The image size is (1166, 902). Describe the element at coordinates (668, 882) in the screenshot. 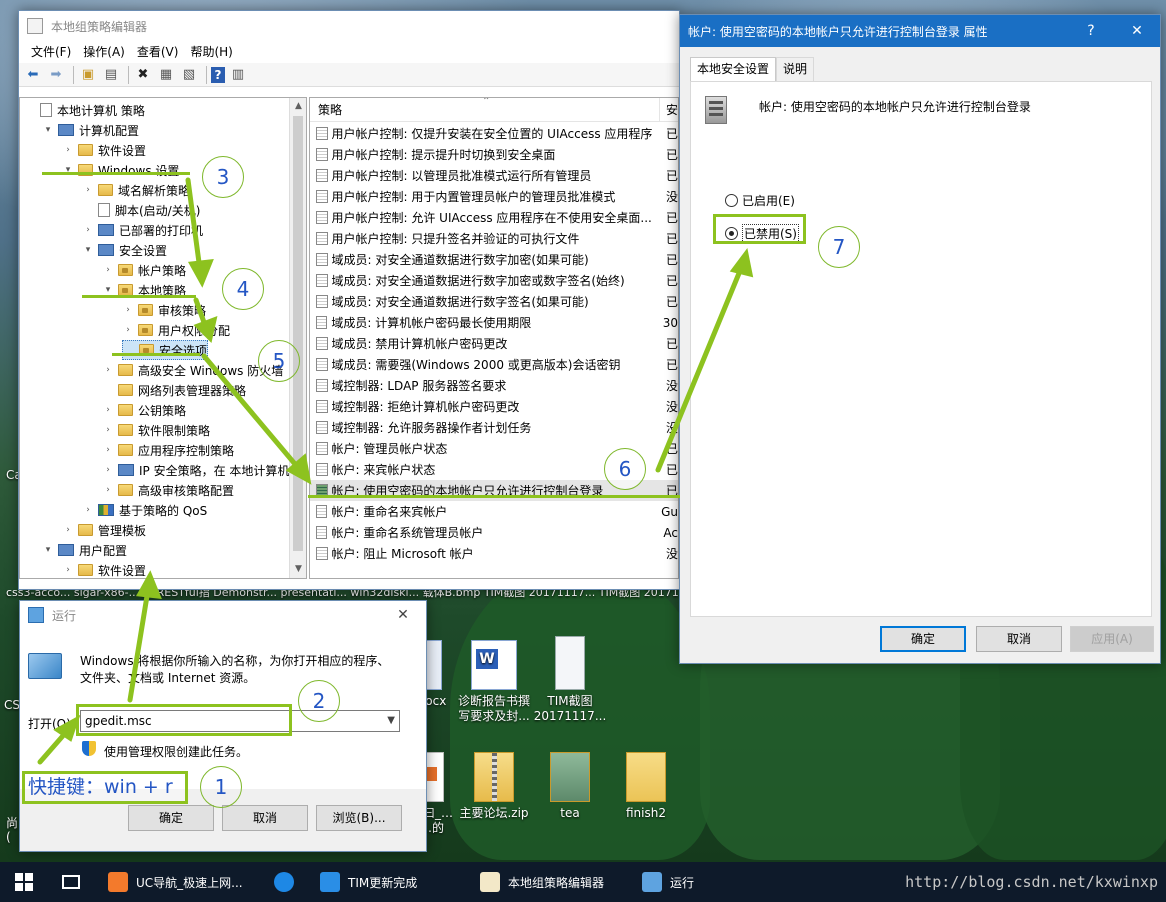

I see `taskbar-item-run: 运行` at that location.